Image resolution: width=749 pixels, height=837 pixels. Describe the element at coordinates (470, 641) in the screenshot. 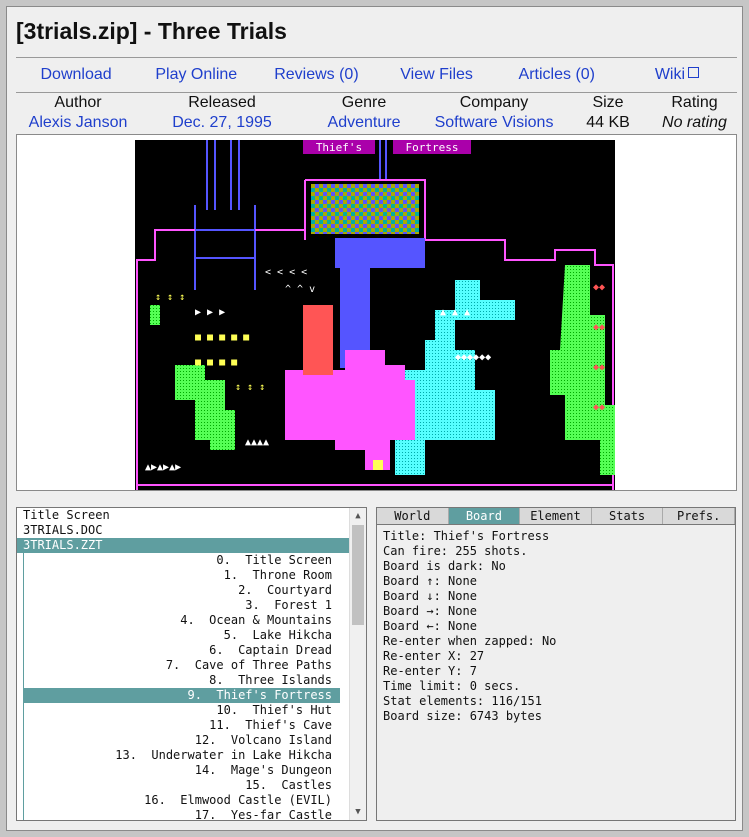

I see `board-info-line: Re-enter when zapped: No` at that location.